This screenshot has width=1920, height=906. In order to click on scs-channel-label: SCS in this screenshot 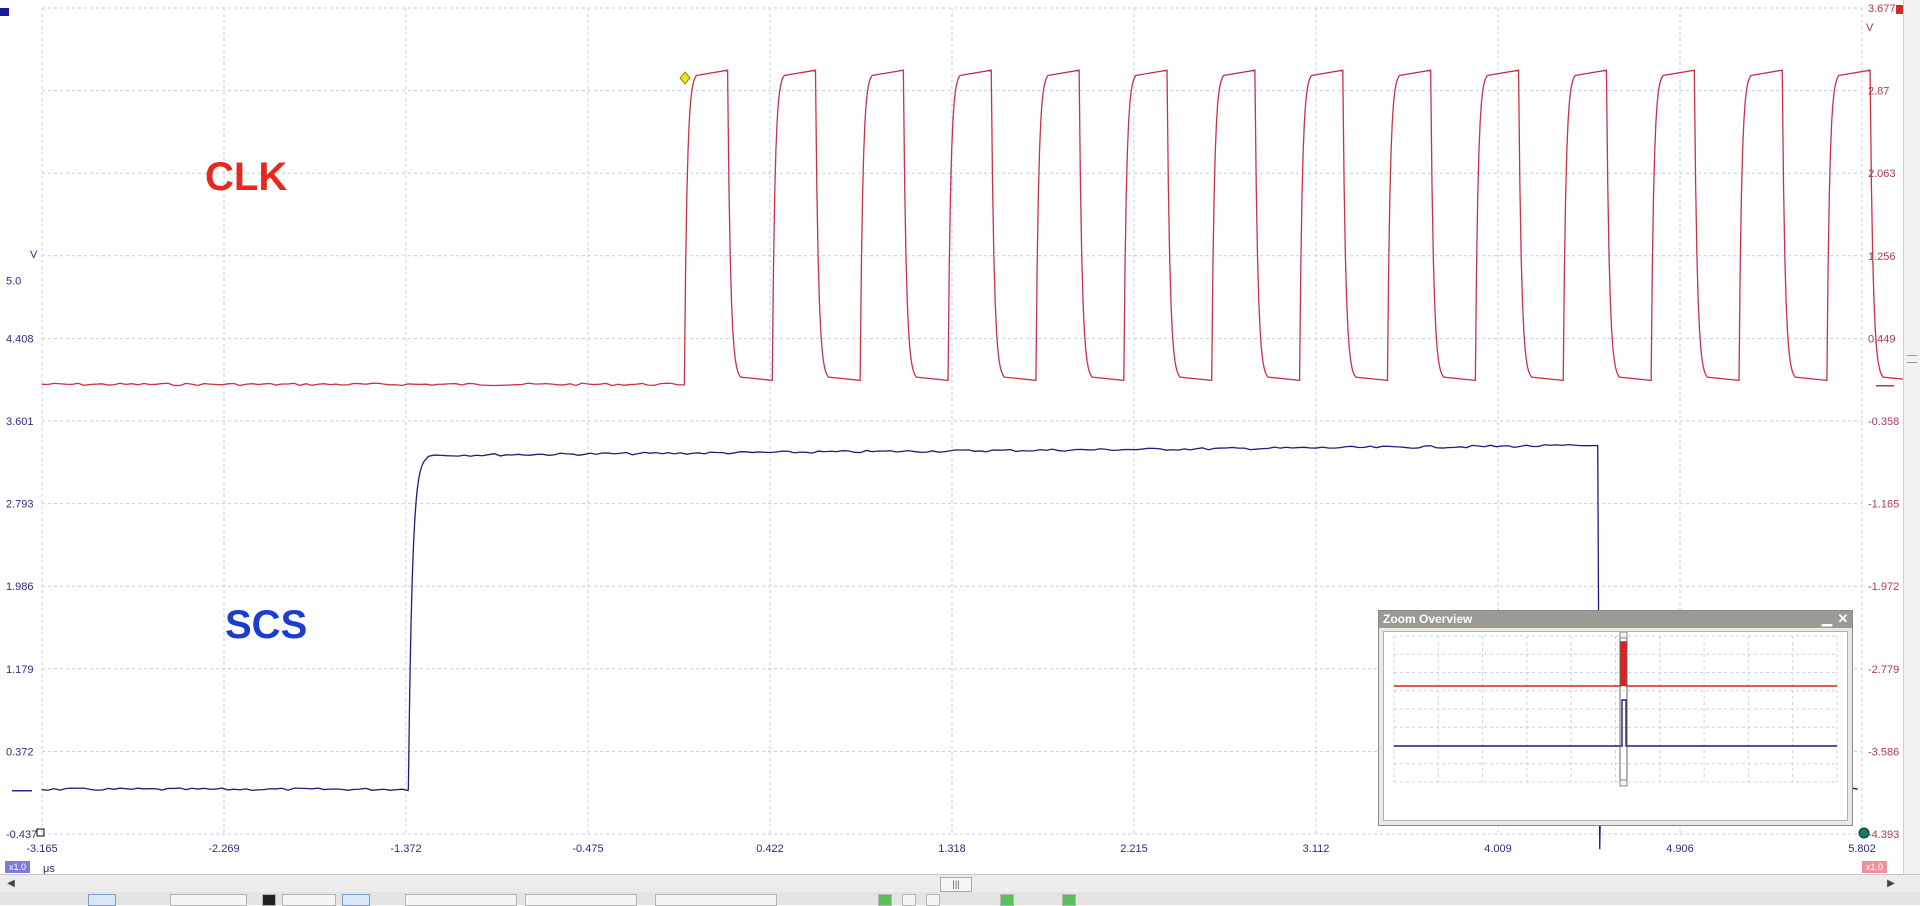, I will do `click(266, 625)`.